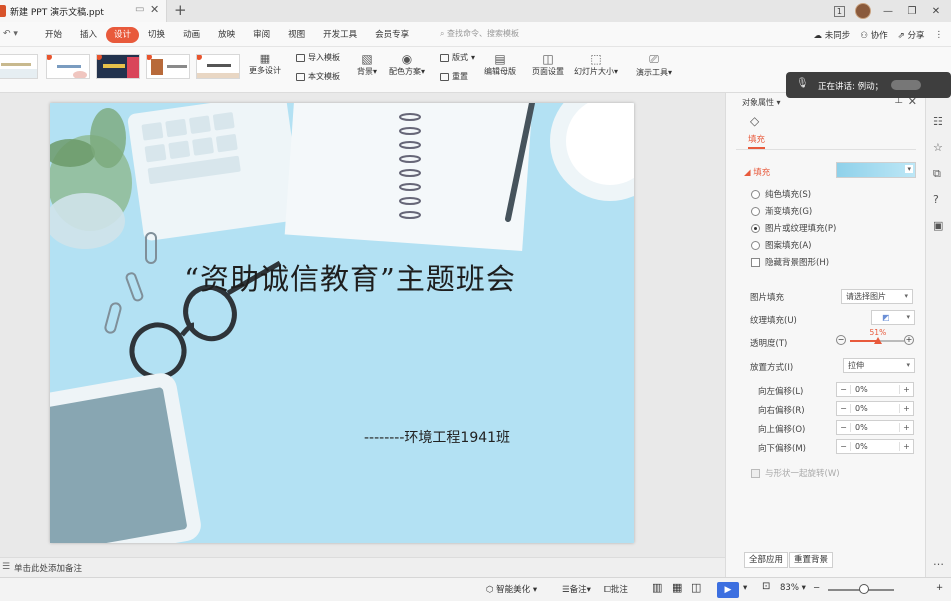 The image size is (951, 601). What do you see at coordinates (816, 588) in the screenshot?
I see `zoom-out-button: −` at bounding box center [816, 588].